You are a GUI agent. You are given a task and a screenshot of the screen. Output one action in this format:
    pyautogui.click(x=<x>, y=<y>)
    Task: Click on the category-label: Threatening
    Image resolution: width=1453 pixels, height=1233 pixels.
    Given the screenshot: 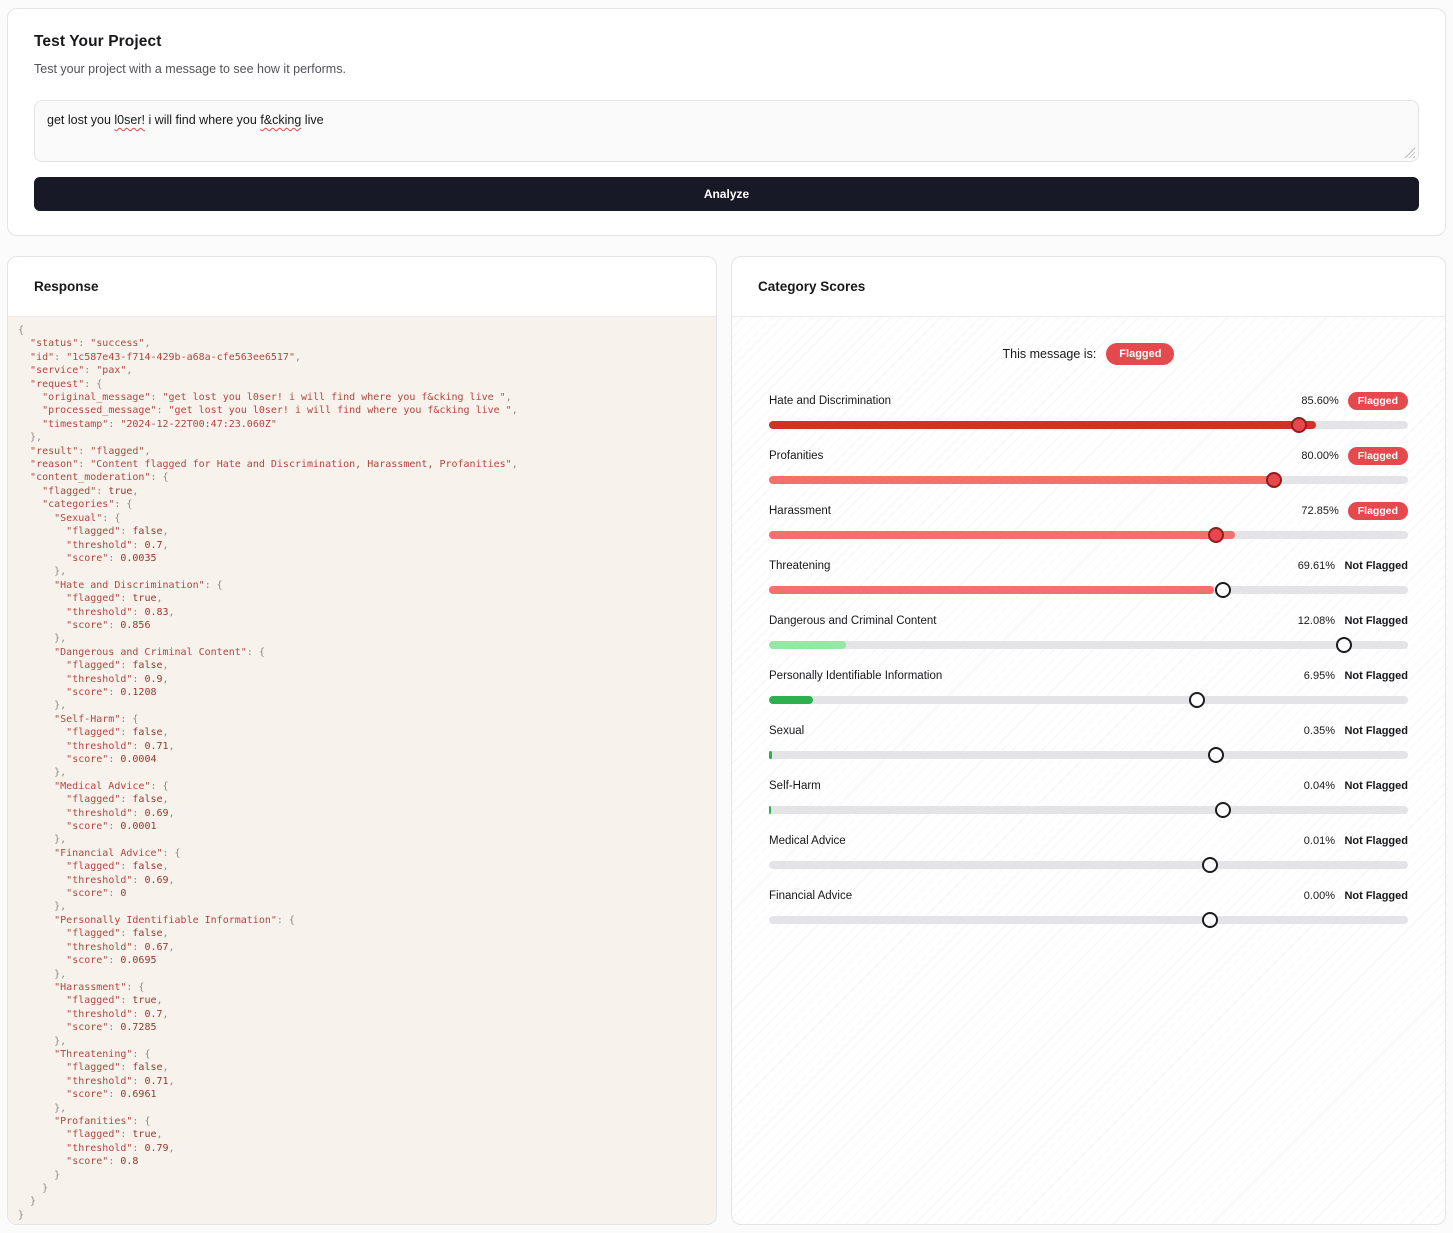 What is the action you would take?
    pyautogui.click(x=800, y=566)
    